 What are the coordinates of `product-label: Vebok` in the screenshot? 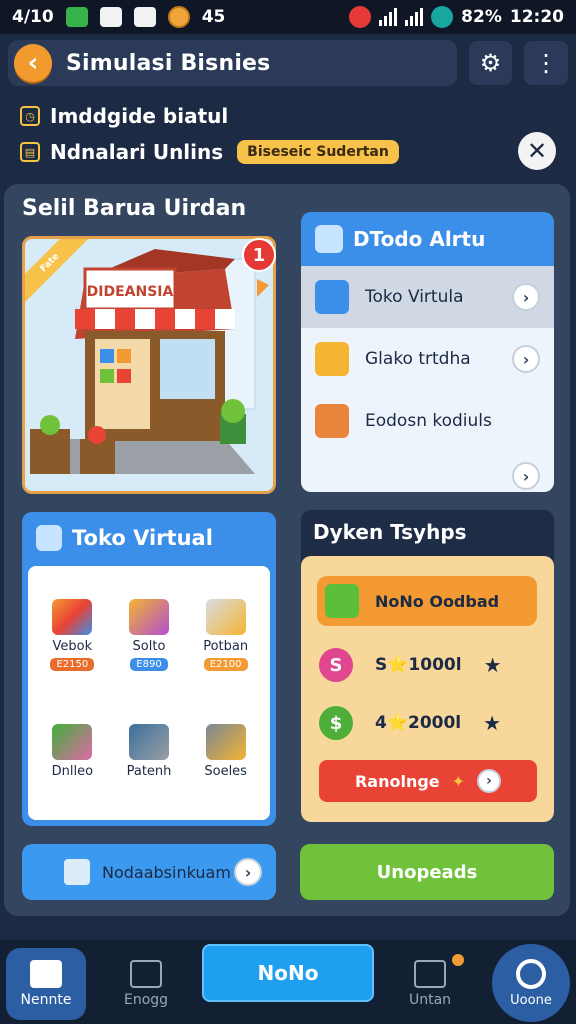 It's located at (72, 646).